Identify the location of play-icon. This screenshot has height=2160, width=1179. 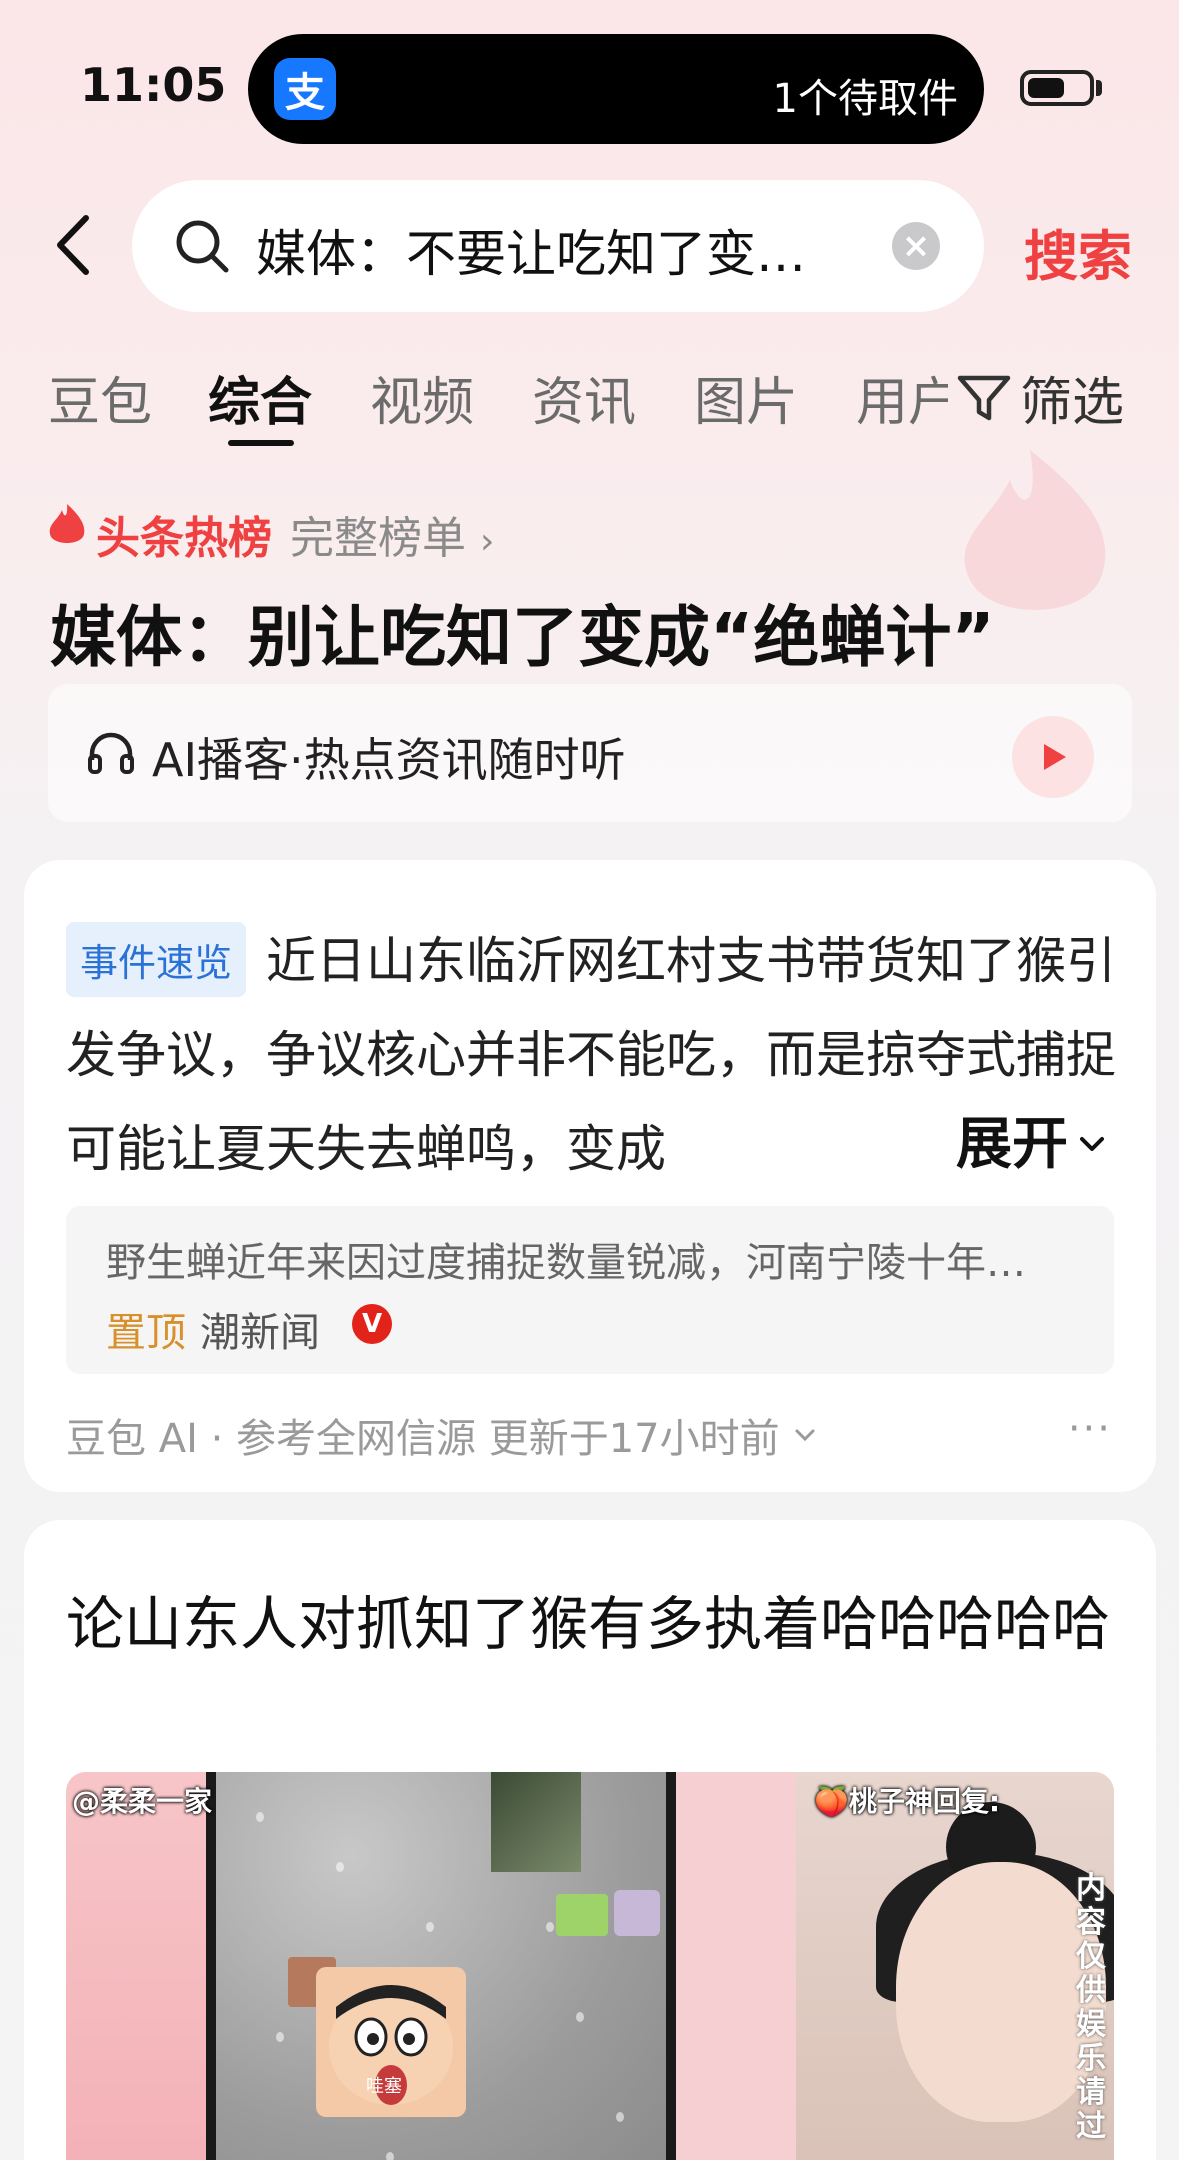
(1055, 757).